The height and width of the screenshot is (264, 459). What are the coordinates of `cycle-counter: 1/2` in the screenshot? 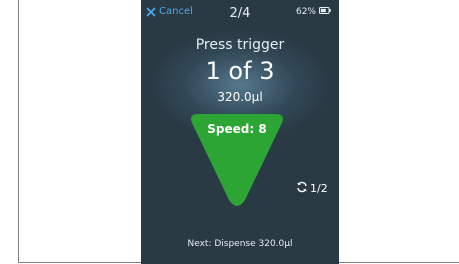 It's located at (312, 188).